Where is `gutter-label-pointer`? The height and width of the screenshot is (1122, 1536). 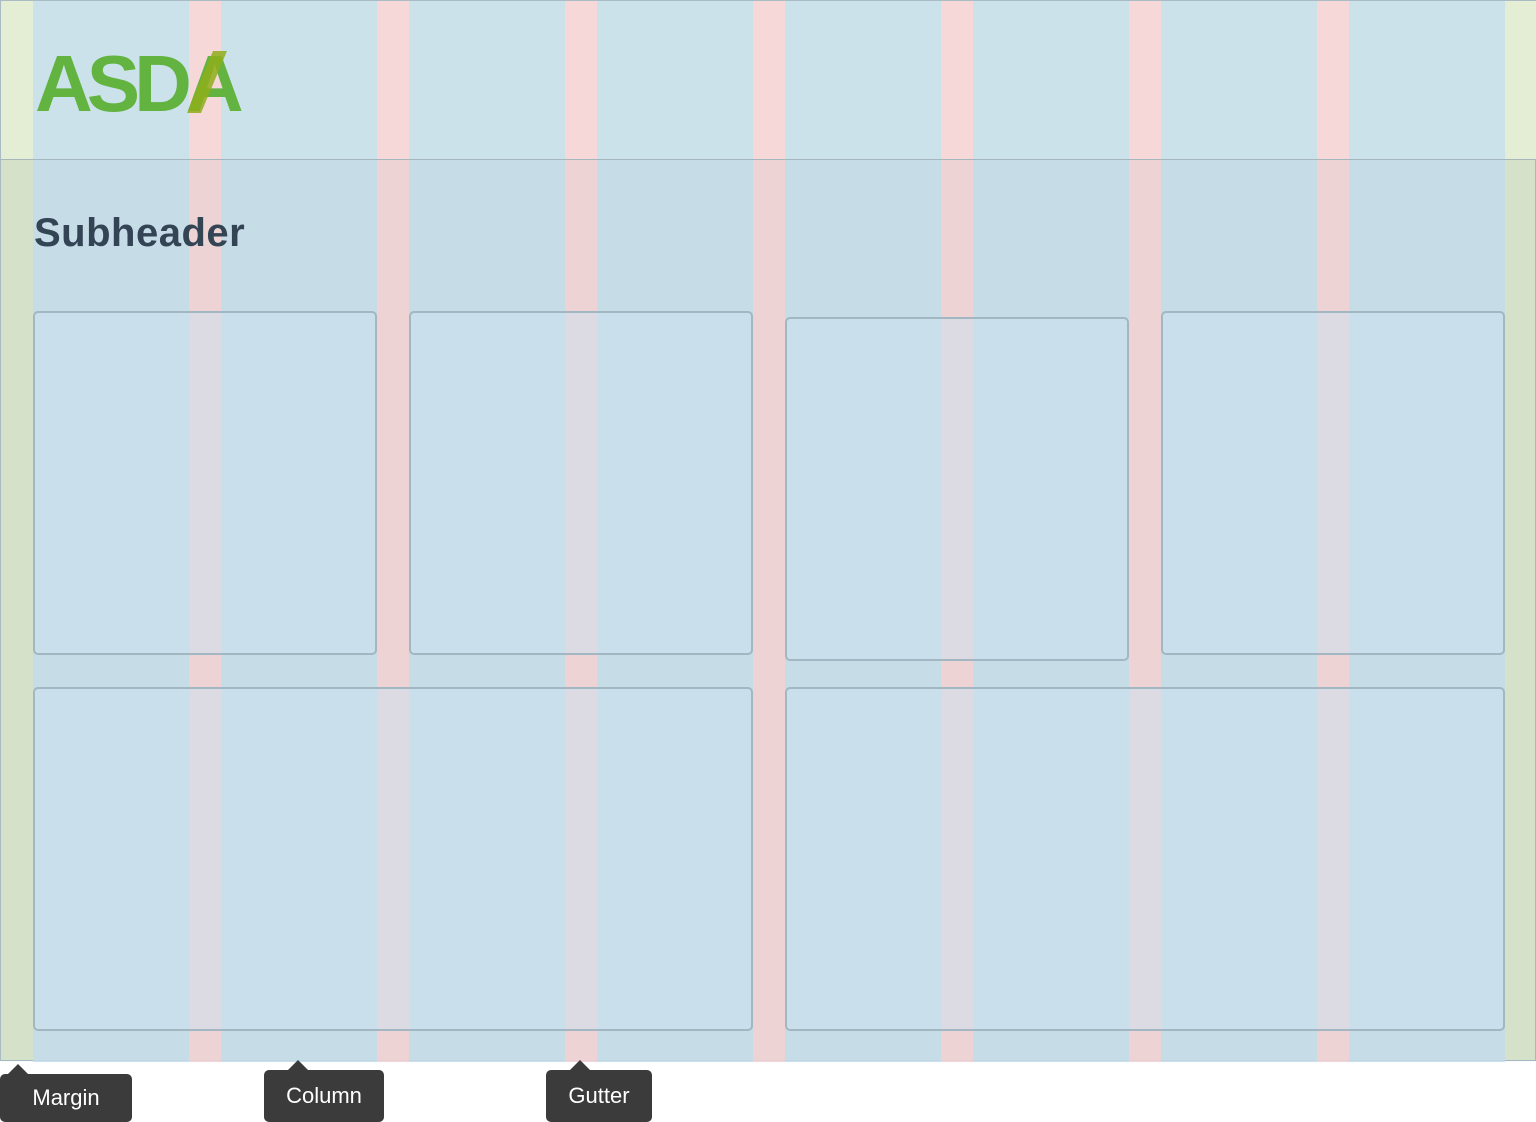 gutter-label-pointer is located at coordinates (580, 1065).